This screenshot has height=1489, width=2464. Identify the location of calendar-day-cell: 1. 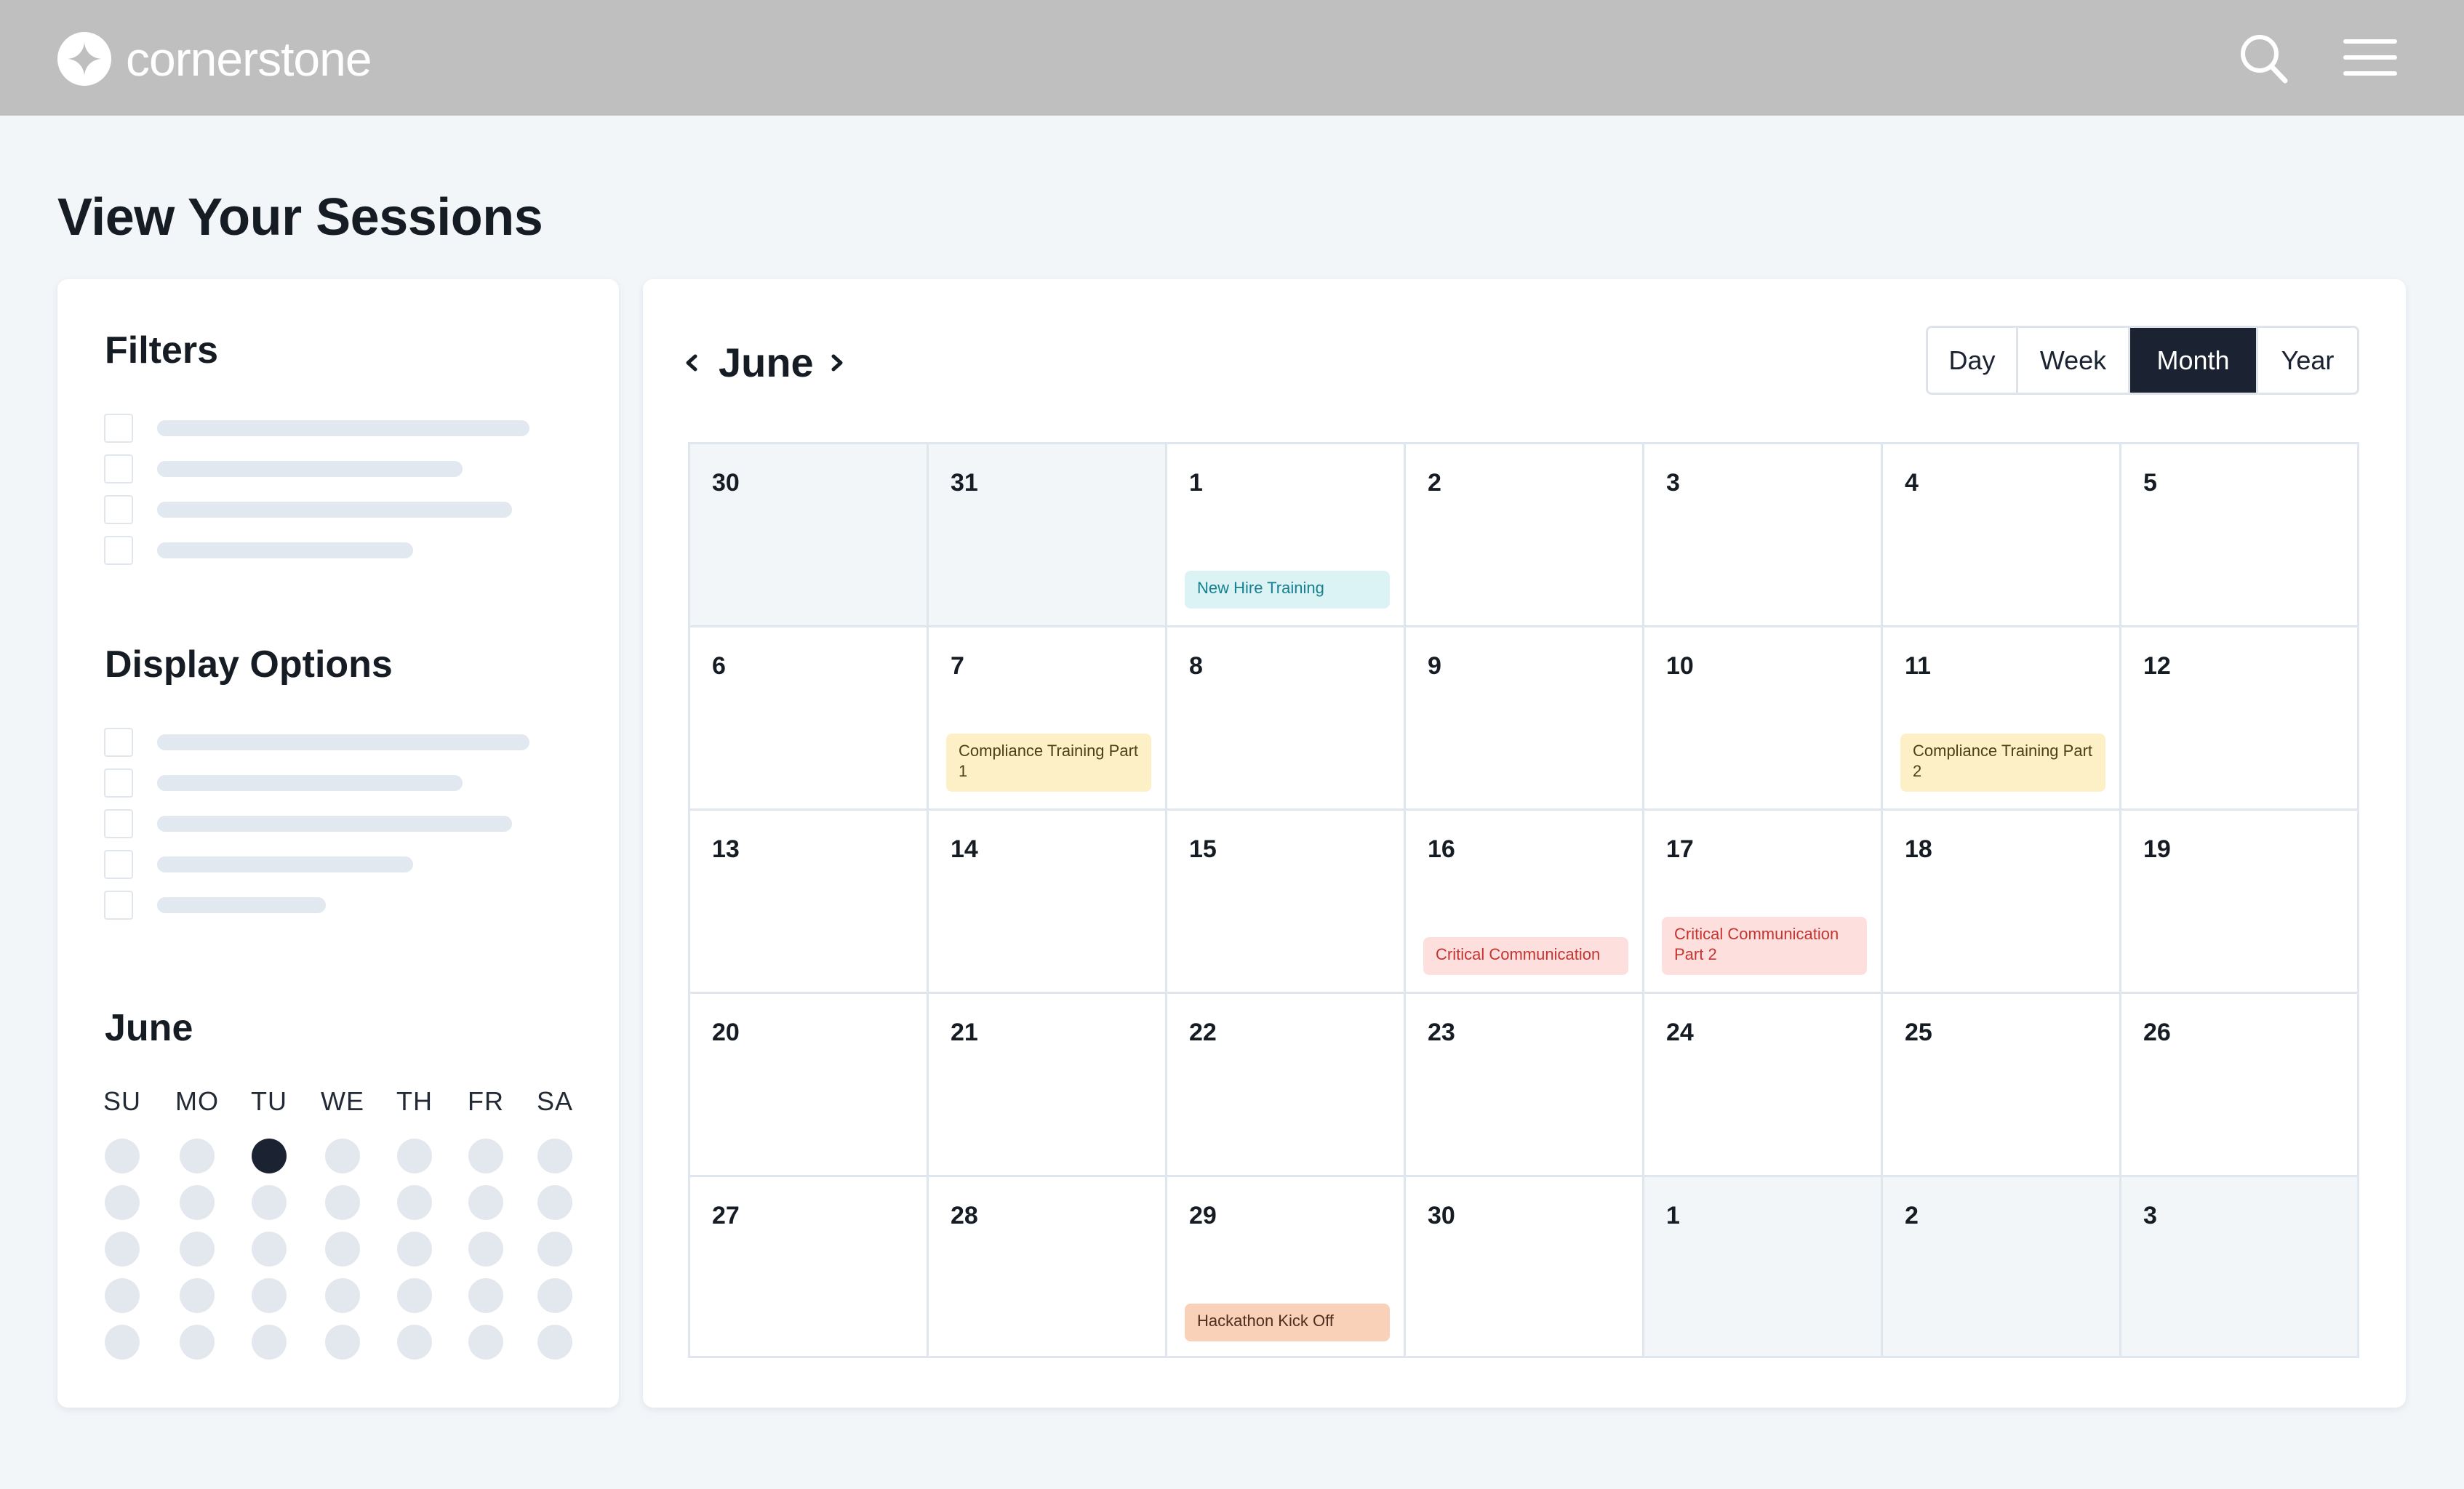
(1763, 1266).